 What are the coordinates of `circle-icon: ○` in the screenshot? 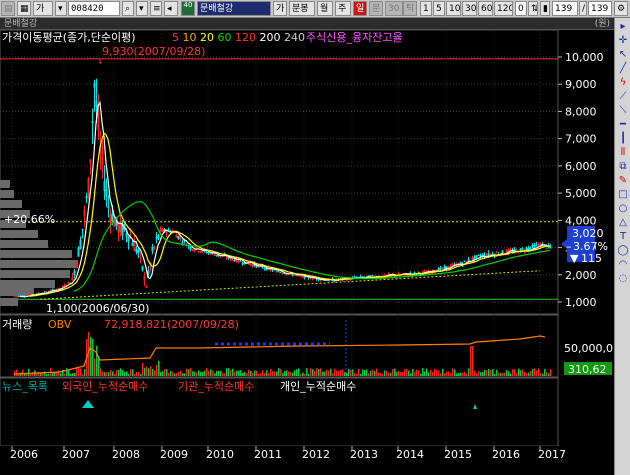 It's located at (623, 208).